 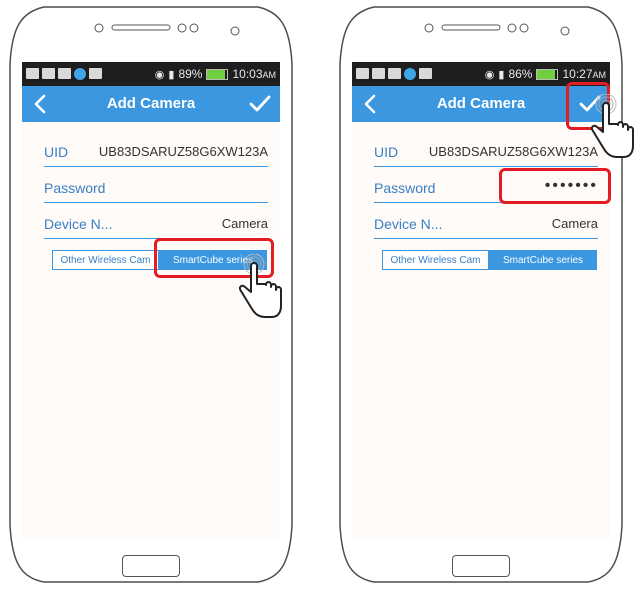 What do you see at coordinates (520, 74) in the screenshot?
I see `battery-percent: 86%` at bounding box center [520, 74].